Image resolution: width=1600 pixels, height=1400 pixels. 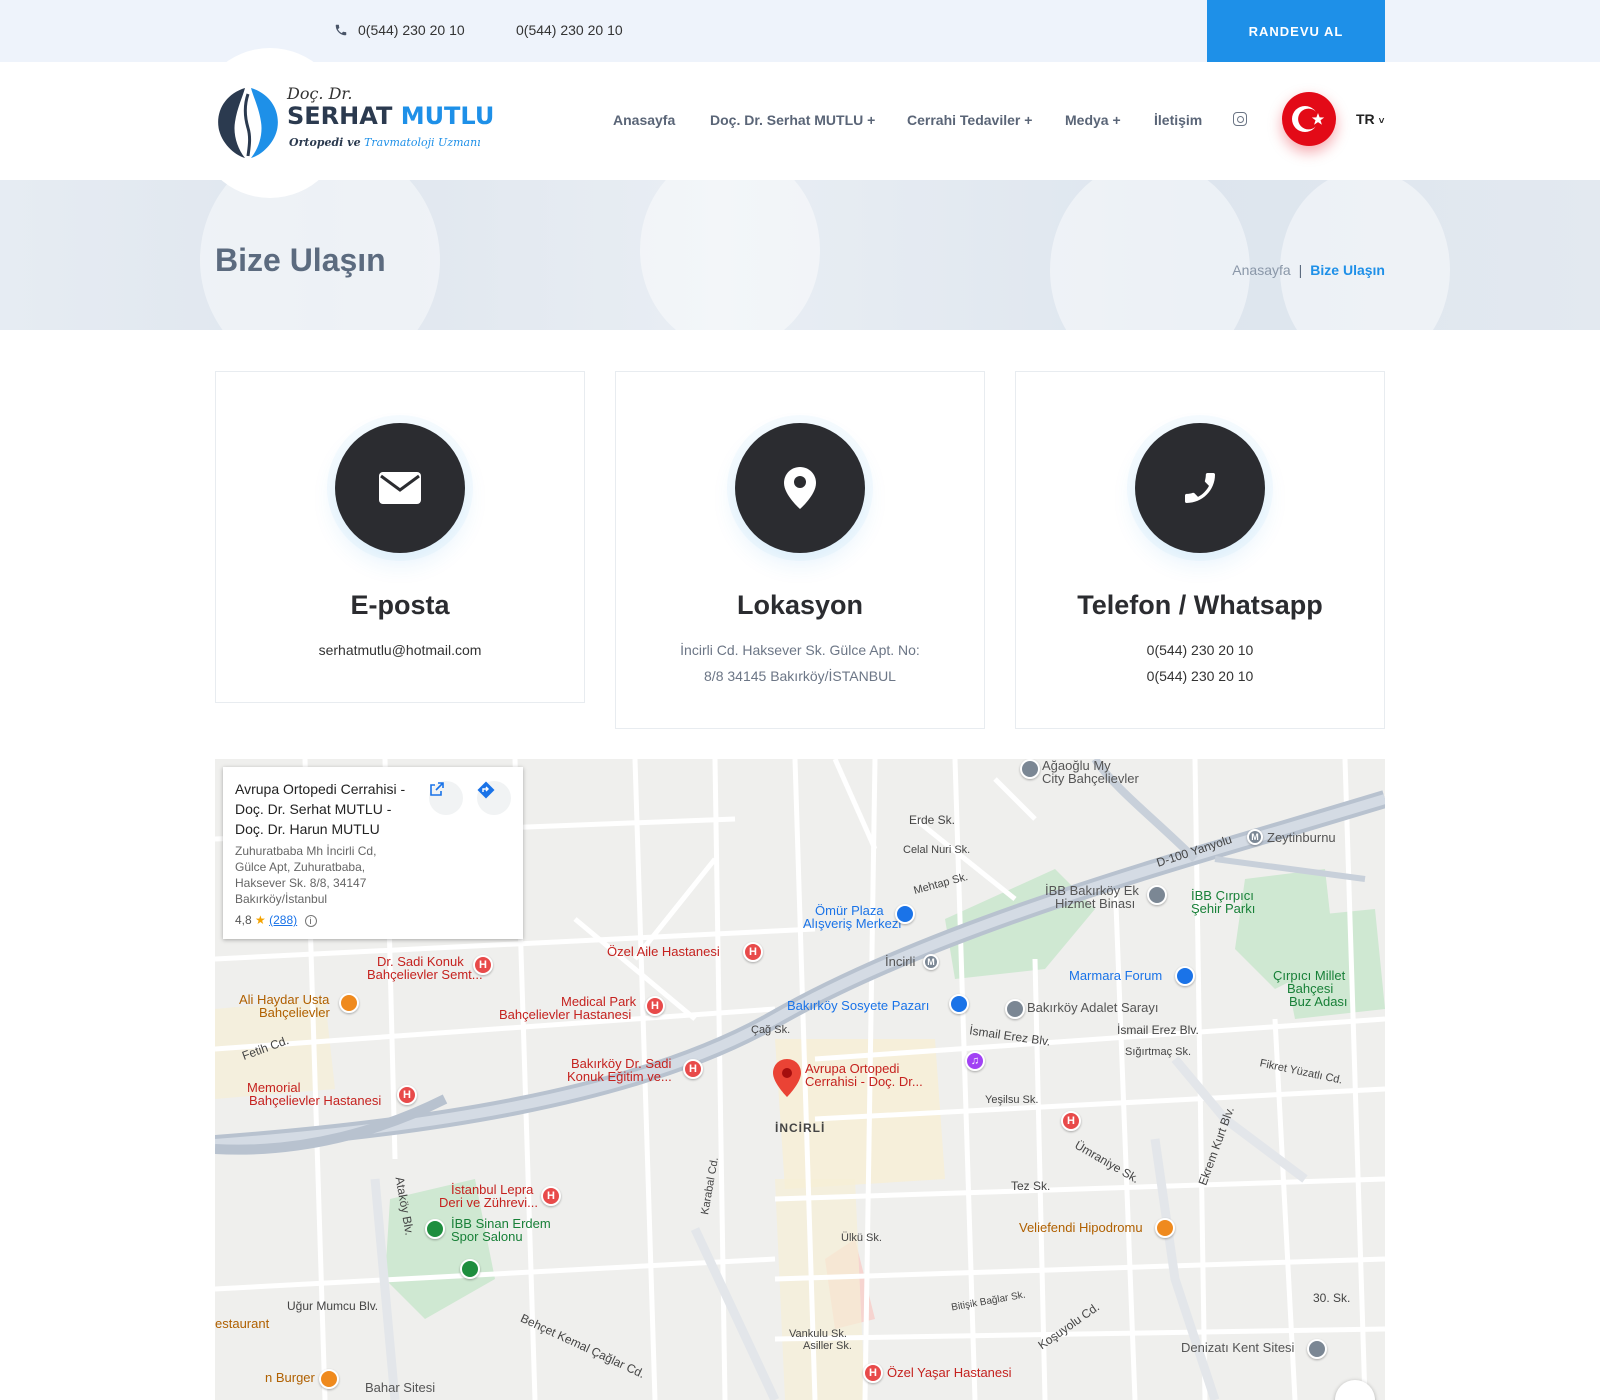 What do you see at coordinates (243, 920) in the screenshot?
I see `rating-value: 4,8` at bounding box center [243, 920].